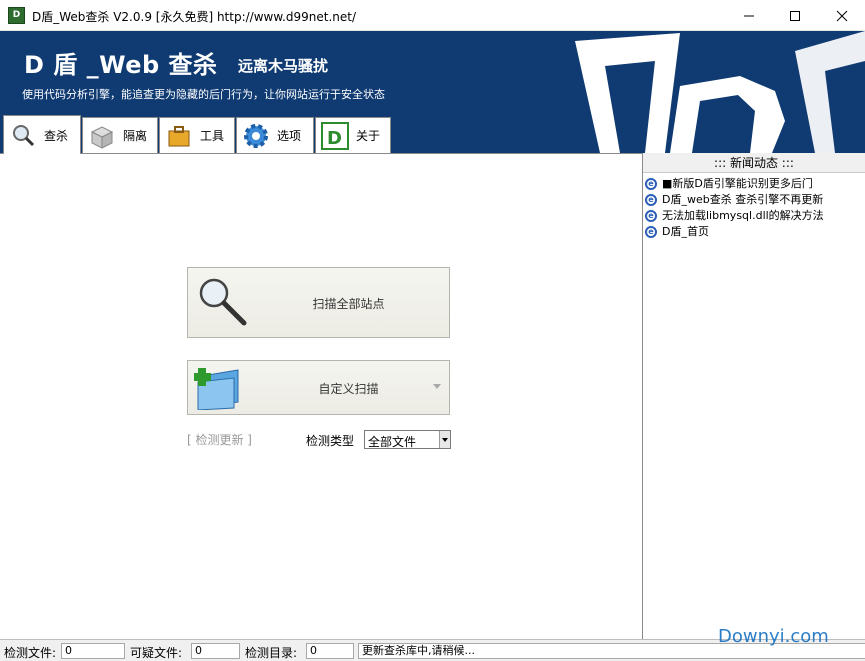 The height and width of the screenshot is (661, 865). I want to click on news-item-label: D盾_web查杀 查杀引擎不再更新, so click(743, 199).